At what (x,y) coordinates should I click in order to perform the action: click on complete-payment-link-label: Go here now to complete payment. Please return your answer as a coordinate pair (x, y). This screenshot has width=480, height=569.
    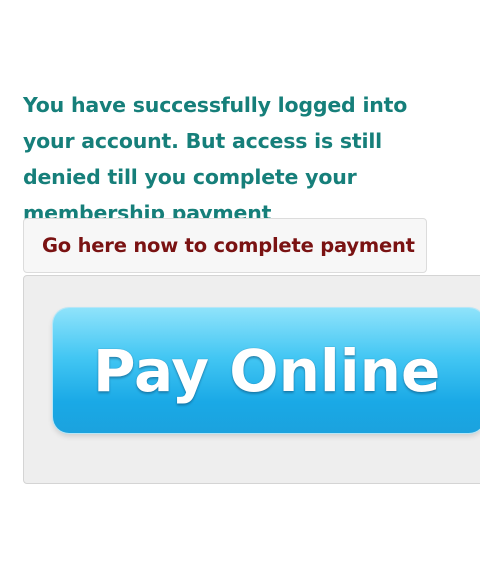
    Looking at the image, I should click on (228, 245).